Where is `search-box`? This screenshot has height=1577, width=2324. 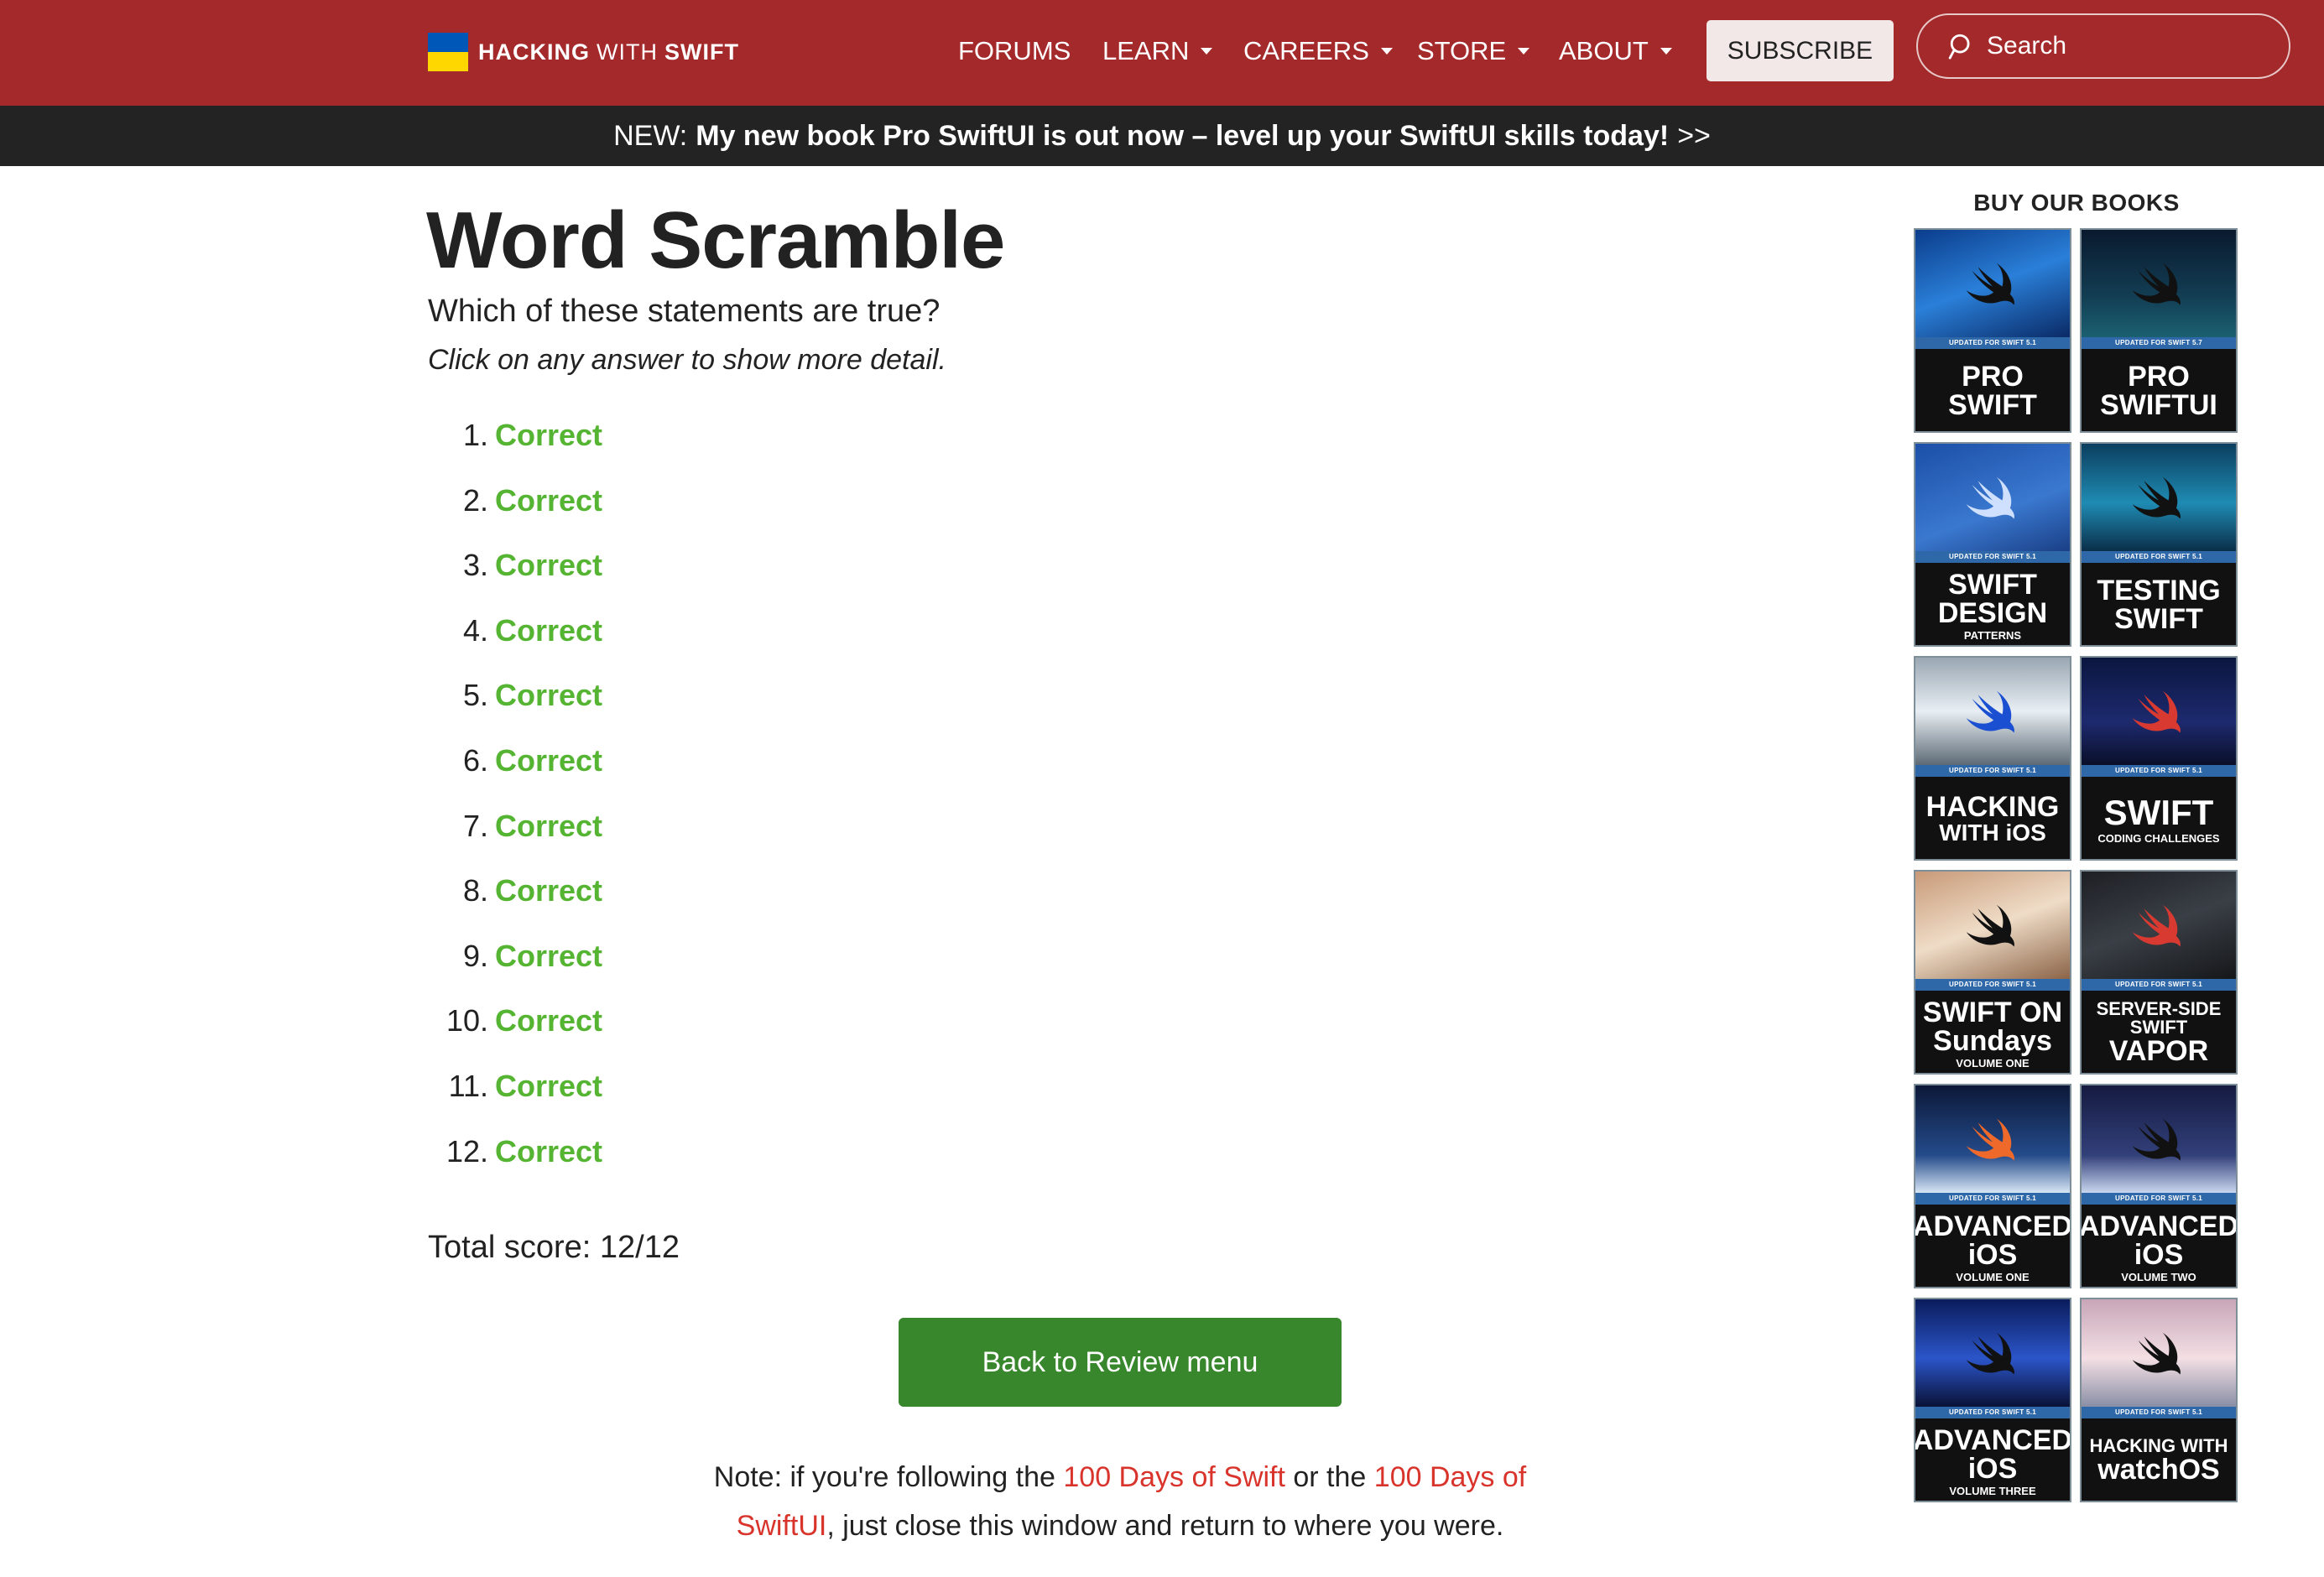 search-box is located at coordinates (2103, 46).